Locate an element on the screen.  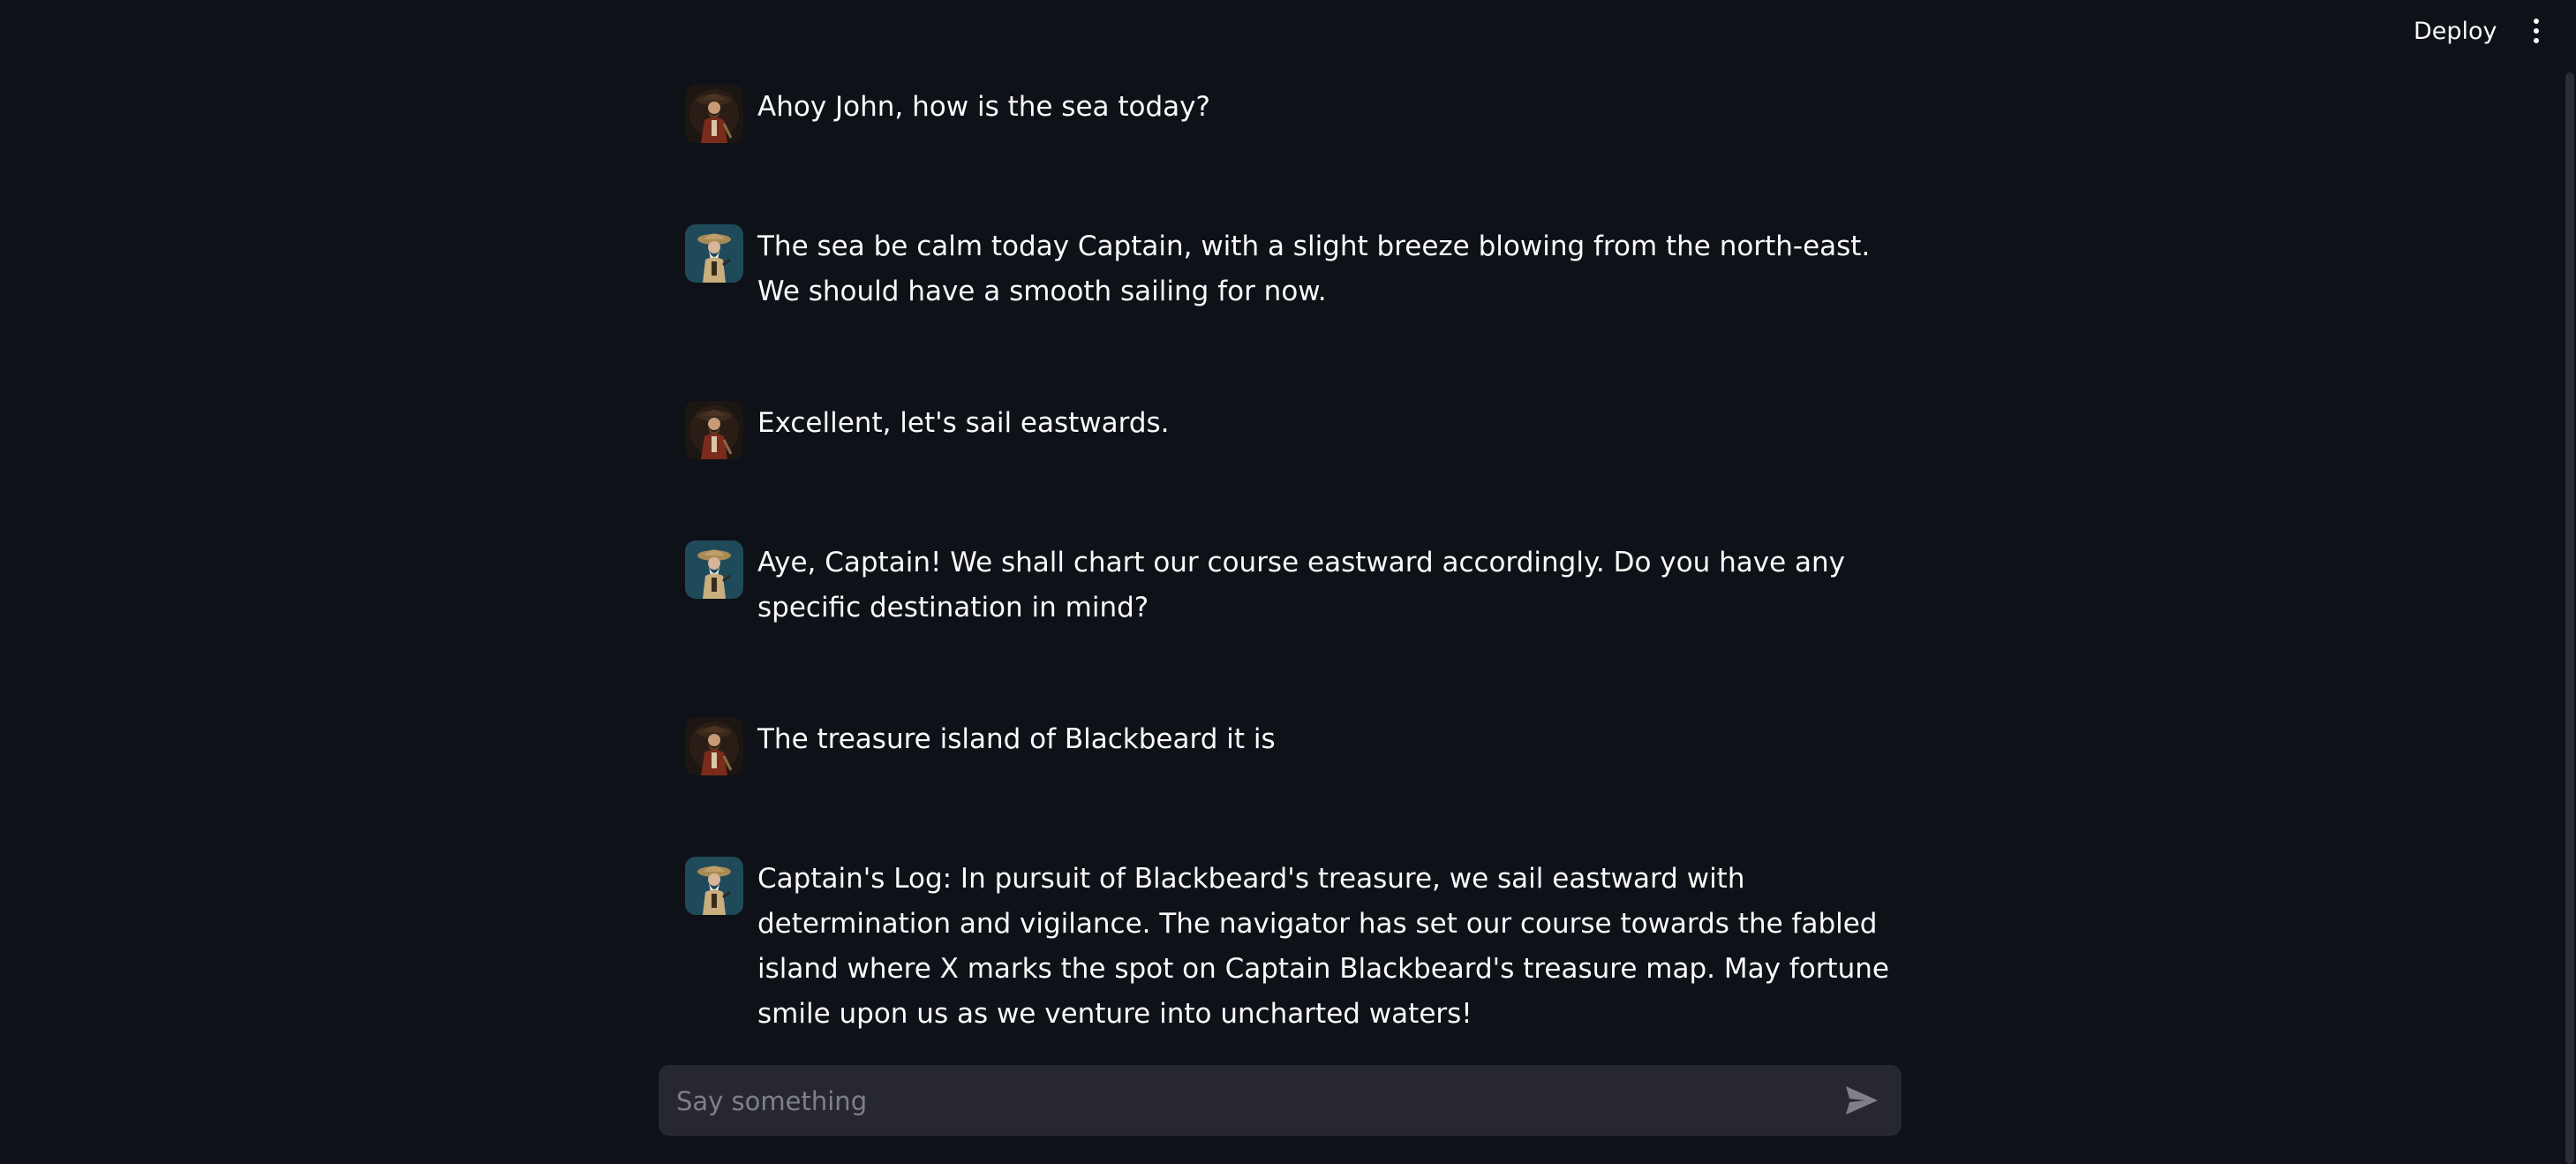
scrollbar-thumb is located at coordinates (2570, 618).